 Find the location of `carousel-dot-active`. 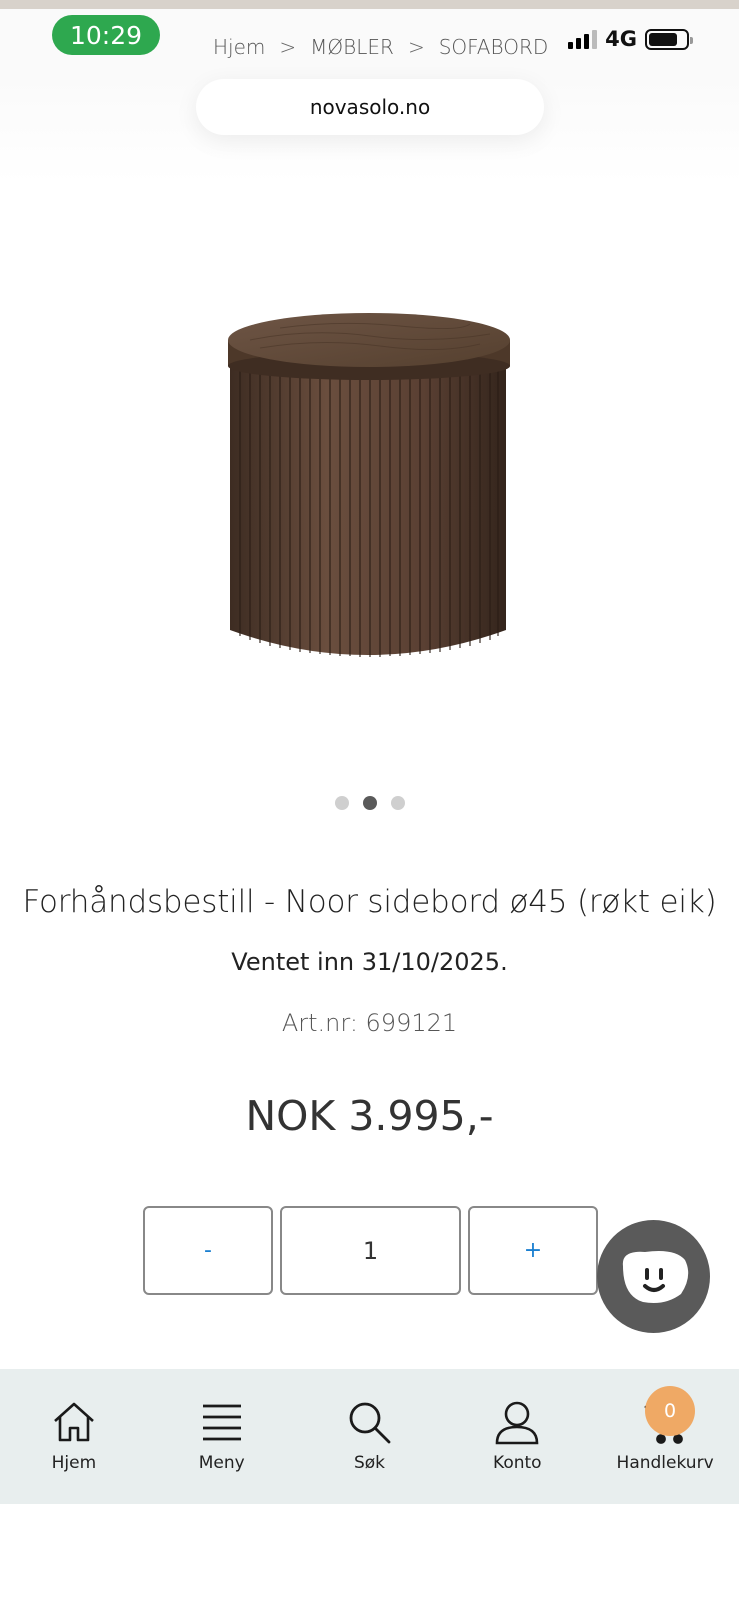

carousel-dot-active is located at coordinates (369, 803).